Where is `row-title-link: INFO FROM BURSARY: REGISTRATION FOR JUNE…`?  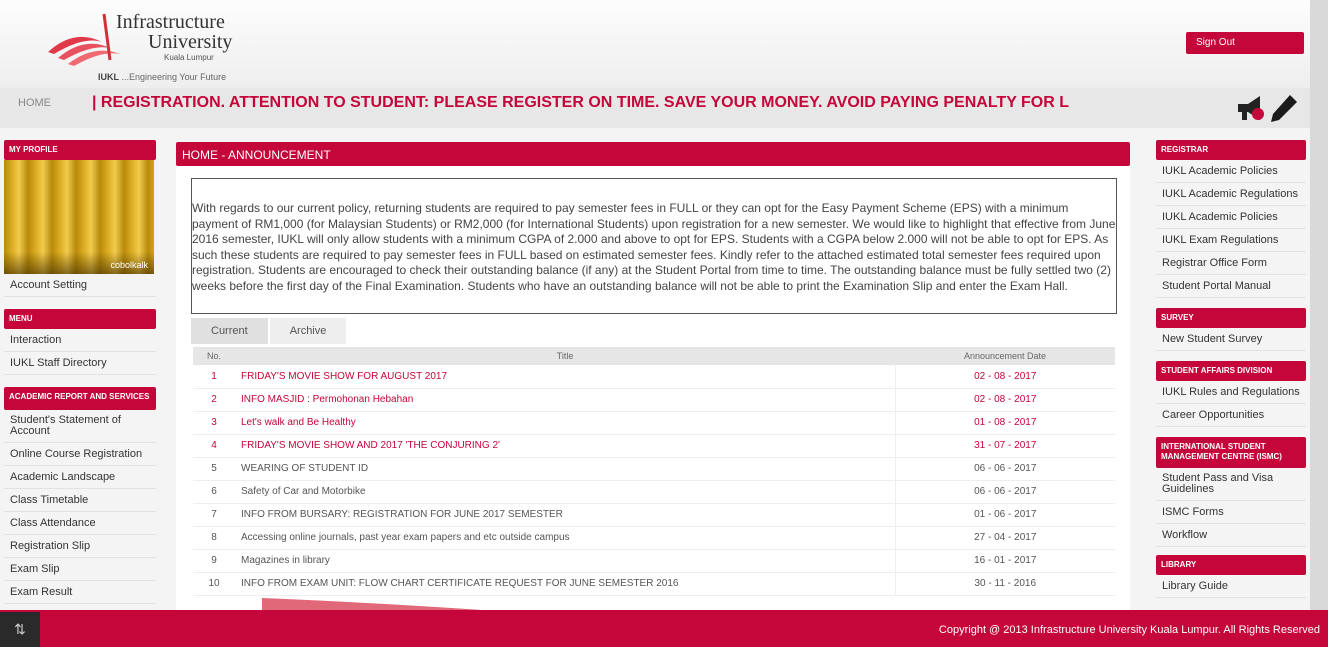 row-title-link: INFO FROM BURSARY: REGISTRATION FOR JUNE… is located at coordinates (565, 515).